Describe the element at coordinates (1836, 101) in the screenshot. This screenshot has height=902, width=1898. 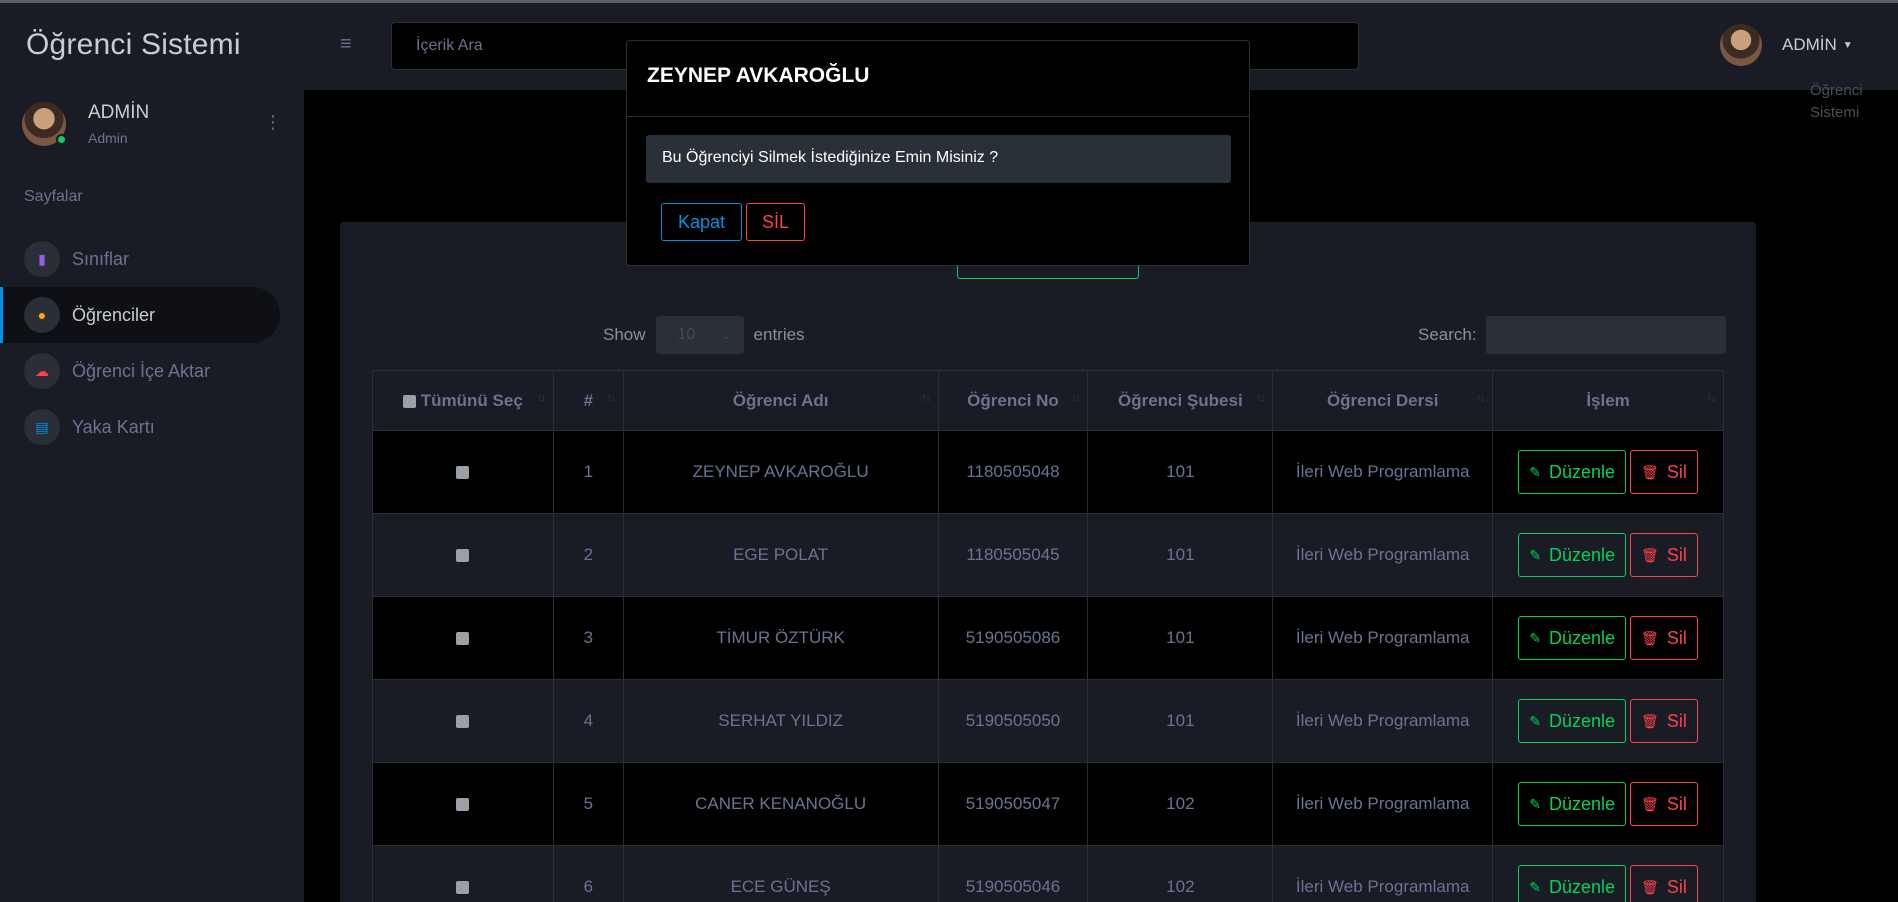
I see `breadcrumb: Öğrenci Sistemi` at that location.